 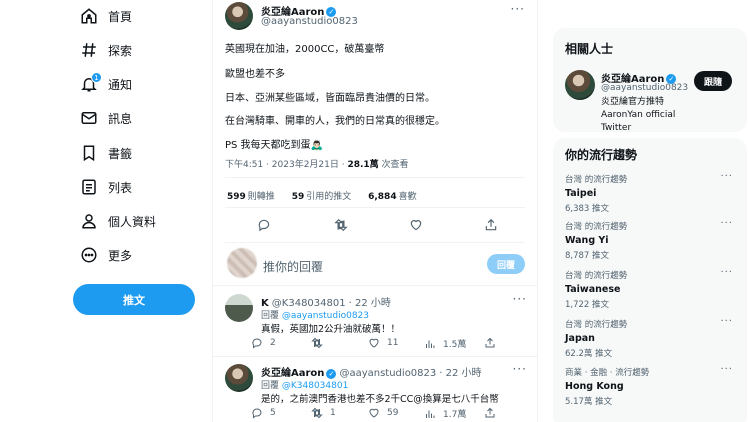 What do you see at coordinates (120, 255) in the screenshot?
I see `sidebar-item-label: 更多` at bounding box center [120, 255].